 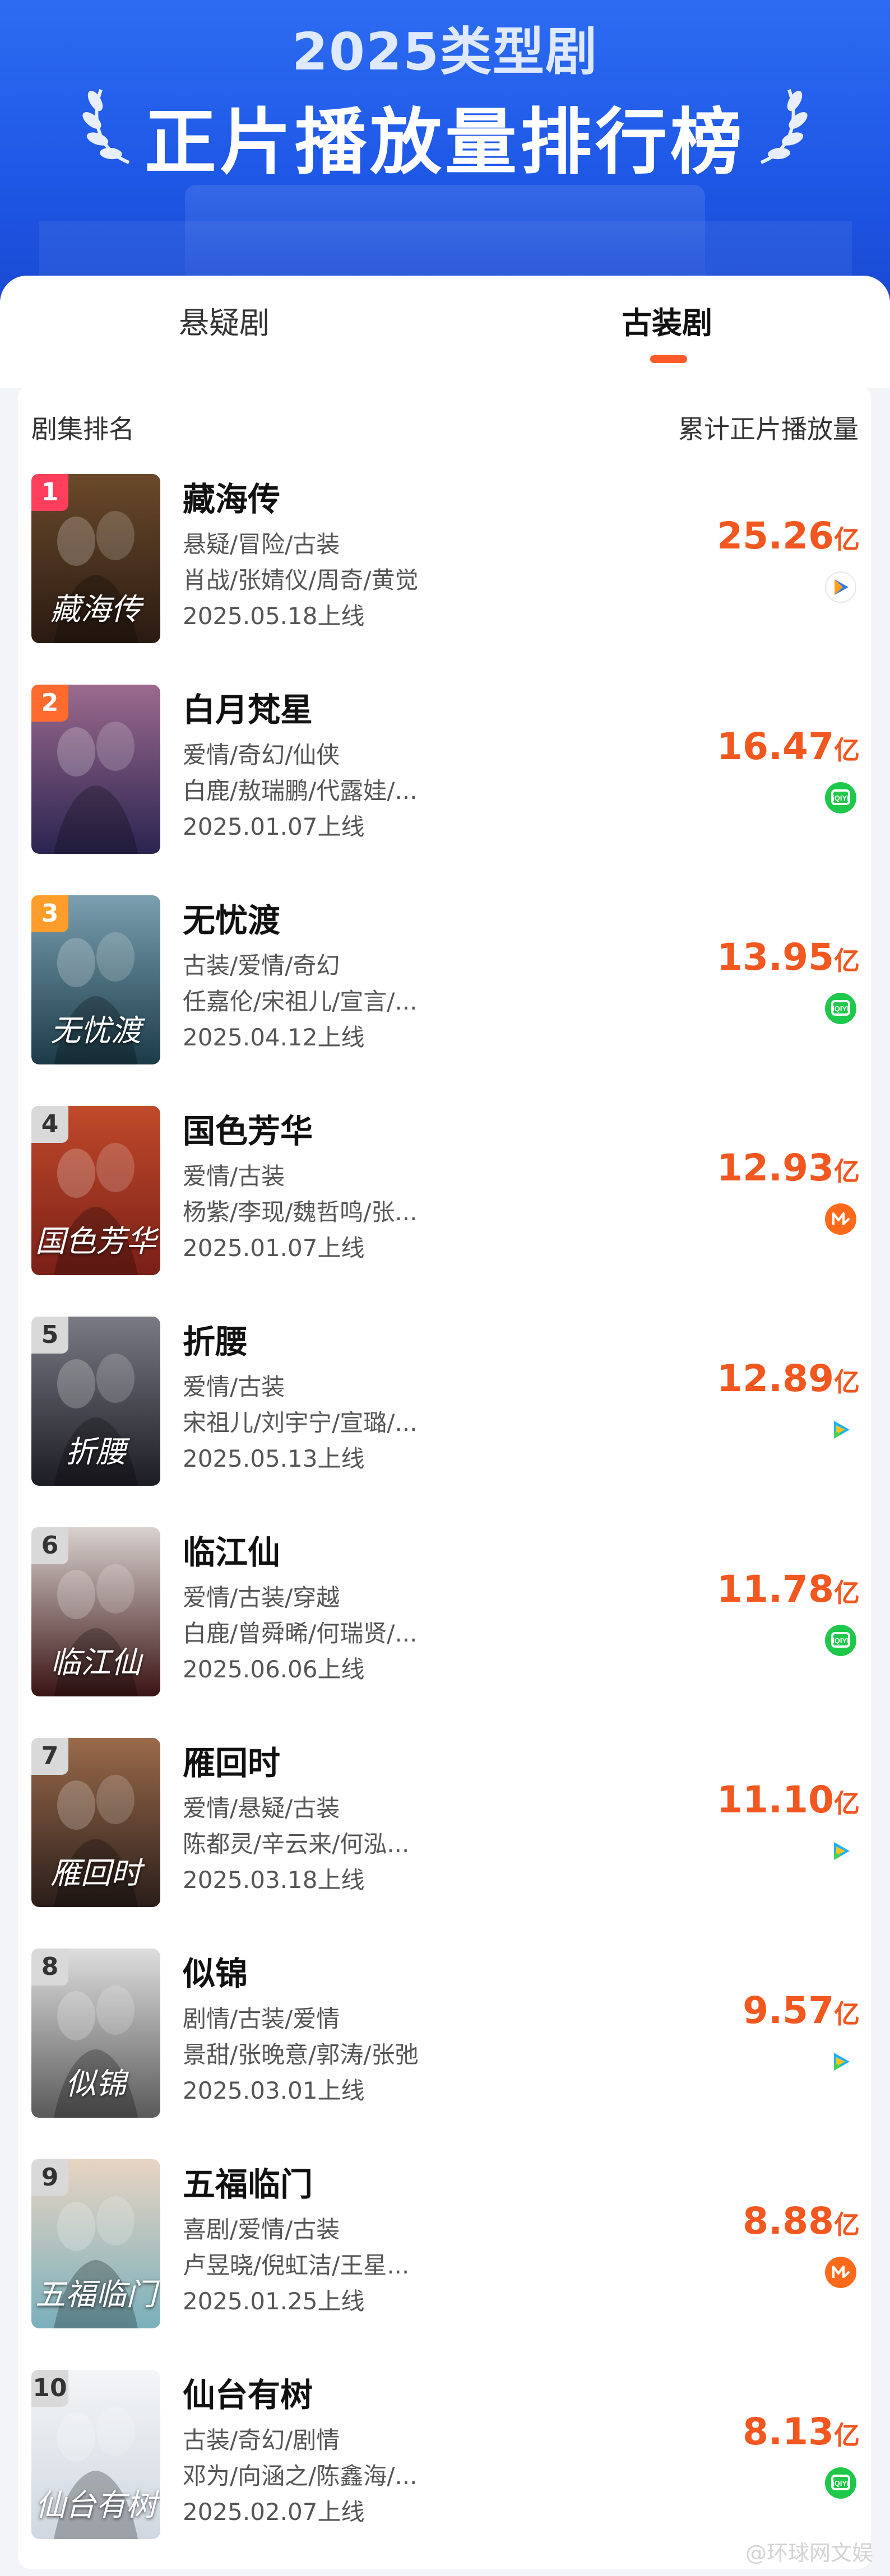 What do you see at coordinates (49, 2388) in the screenshot?
I see `rank-badge: 10` at bounding box center [49, 2388].